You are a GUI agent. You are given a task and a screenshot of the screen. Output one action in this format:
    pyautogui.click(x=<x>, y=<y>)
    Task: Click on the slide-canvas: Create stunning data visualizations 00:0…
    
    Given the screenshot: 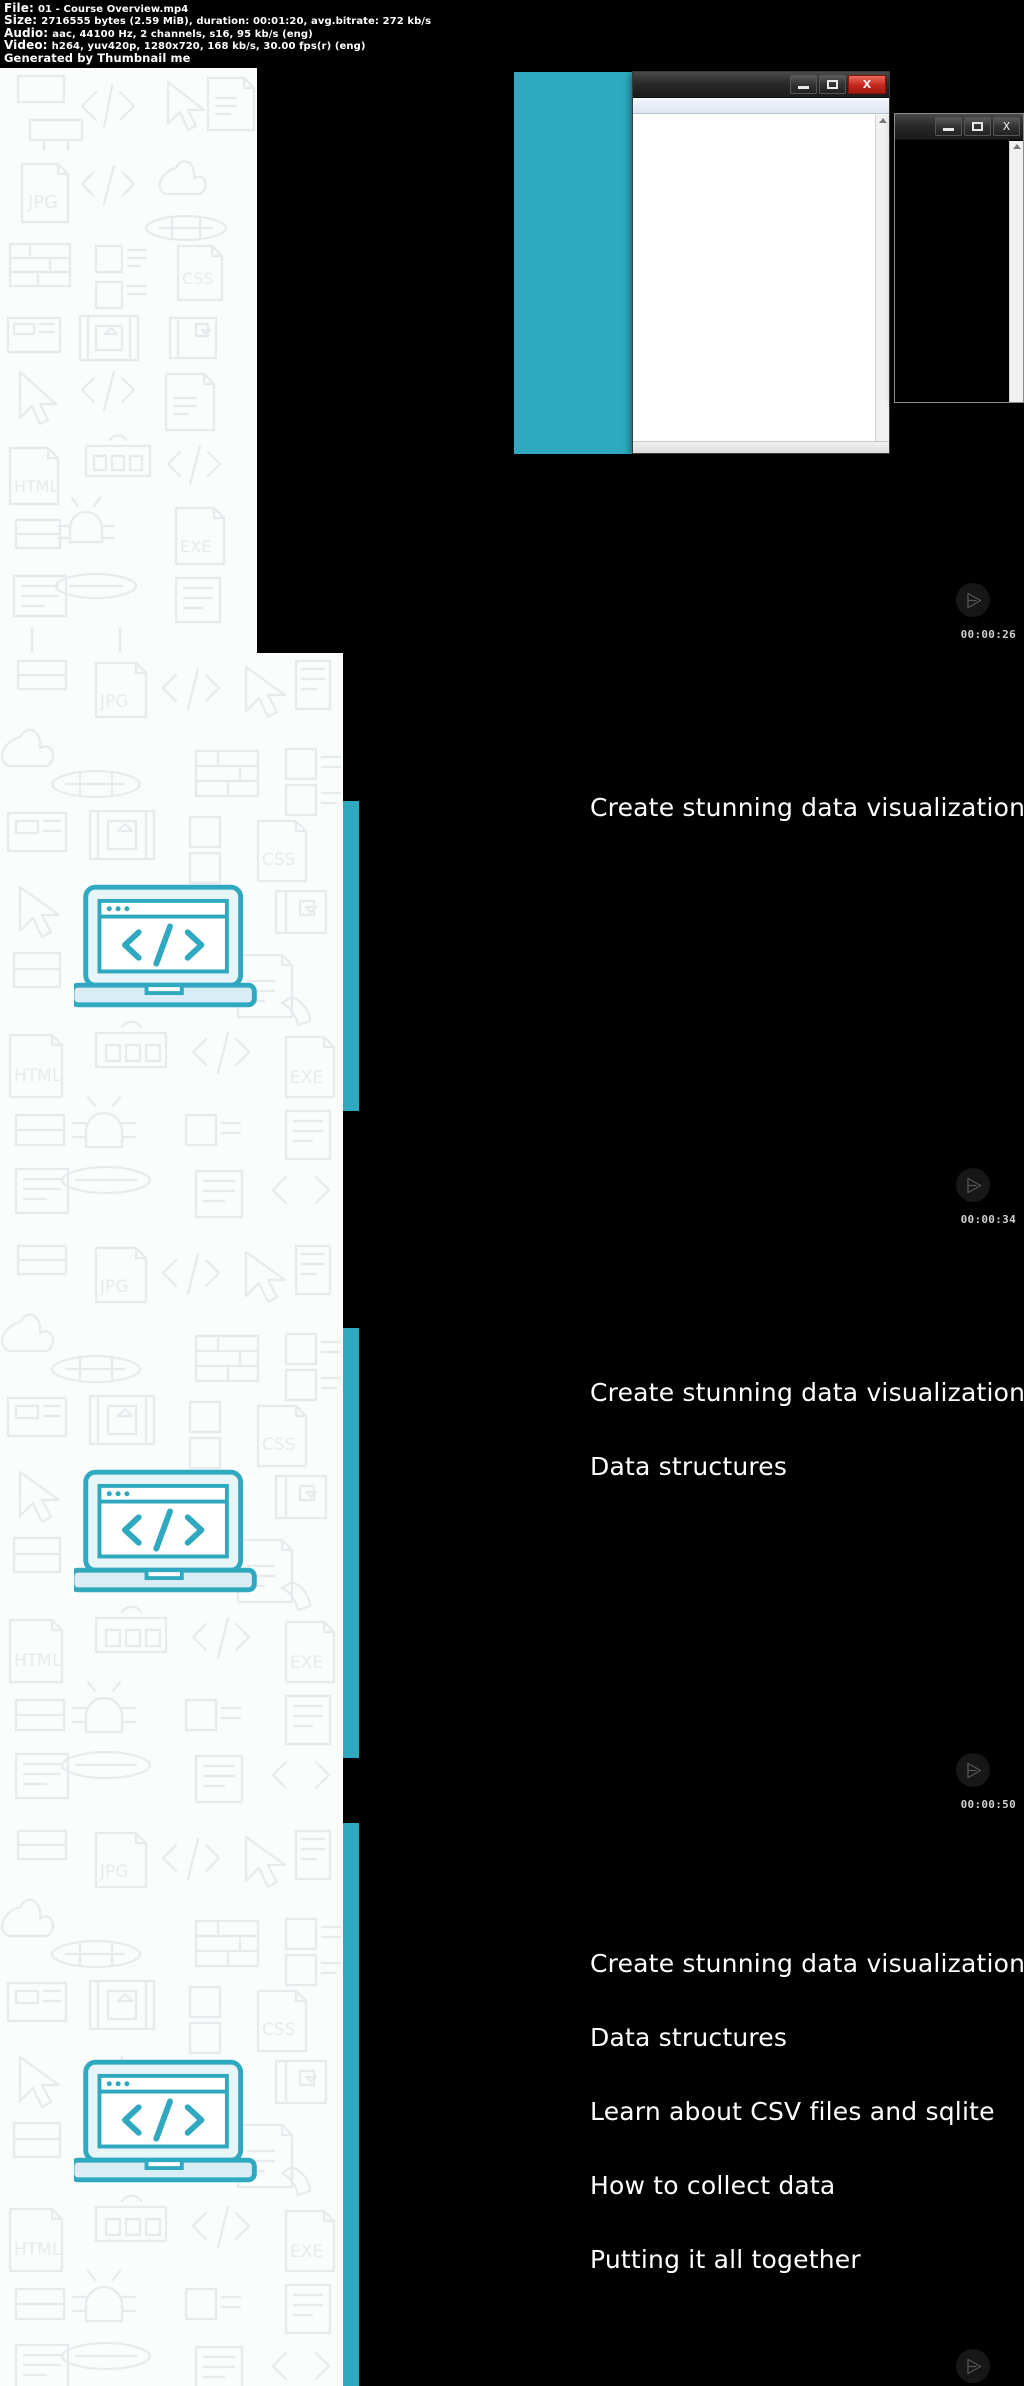 What is the action you would take?
    pyautogui.click(x=768, y=946)
    